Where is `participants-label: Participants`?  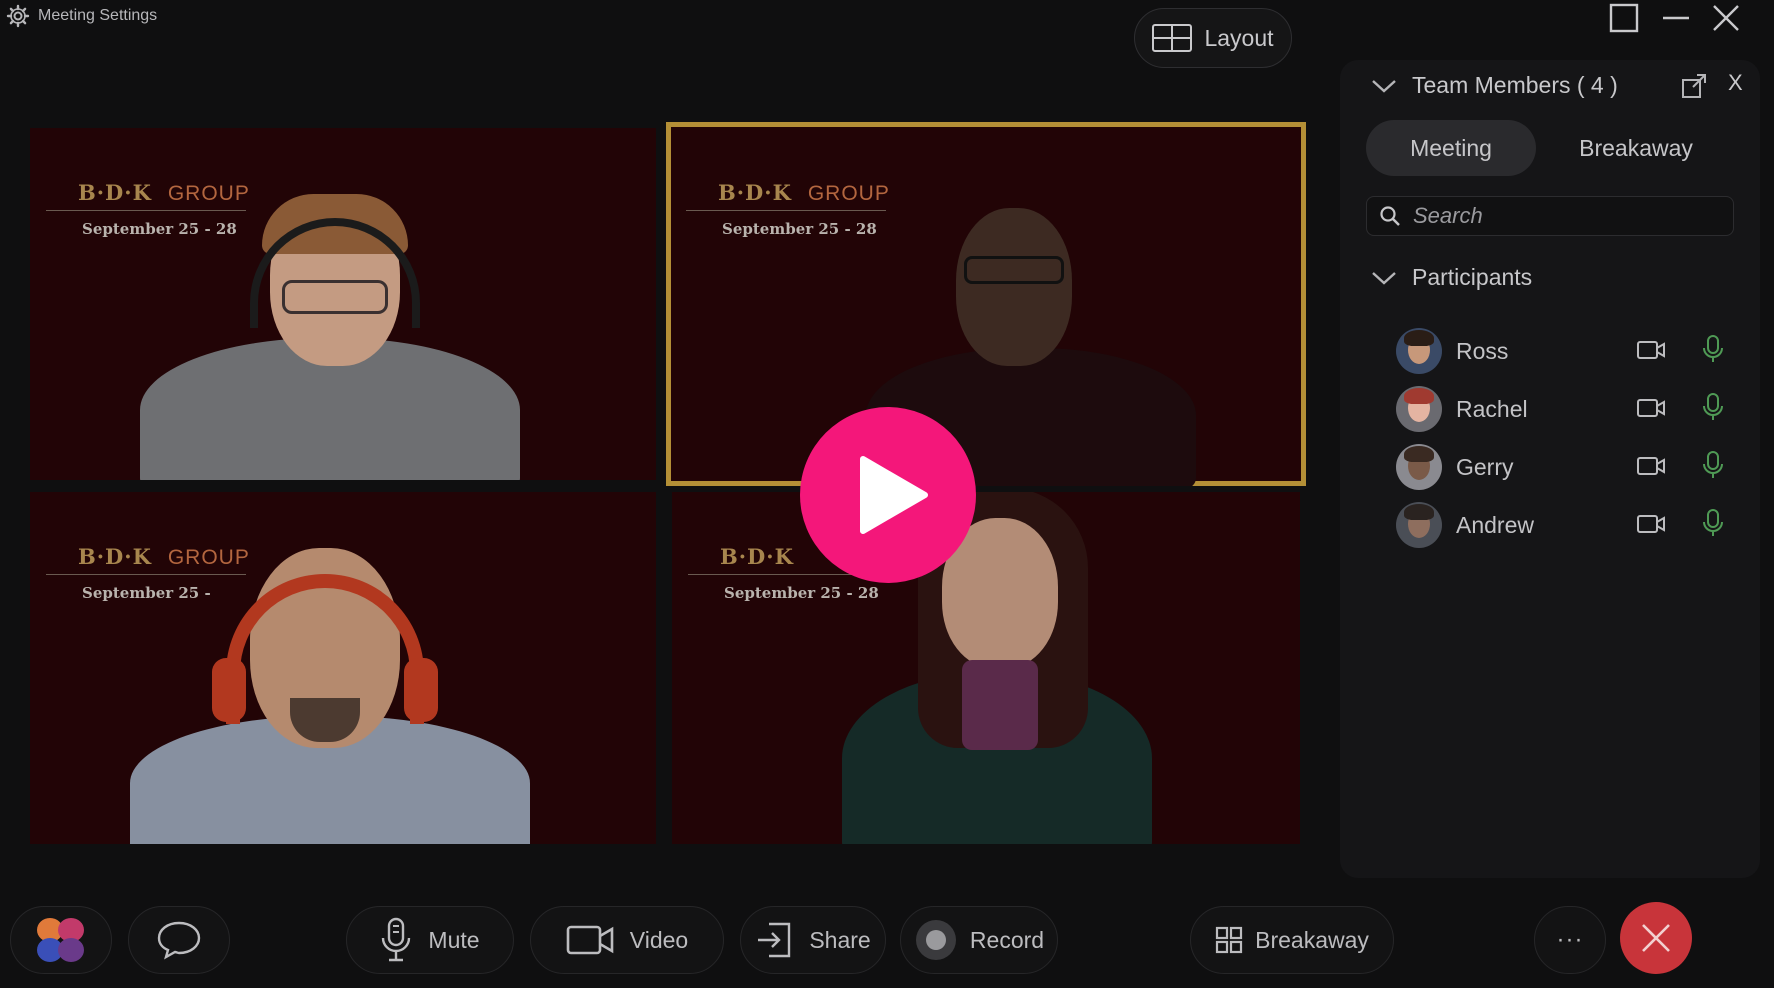 participants-label: Participants is located at coordinates (1472, 277).